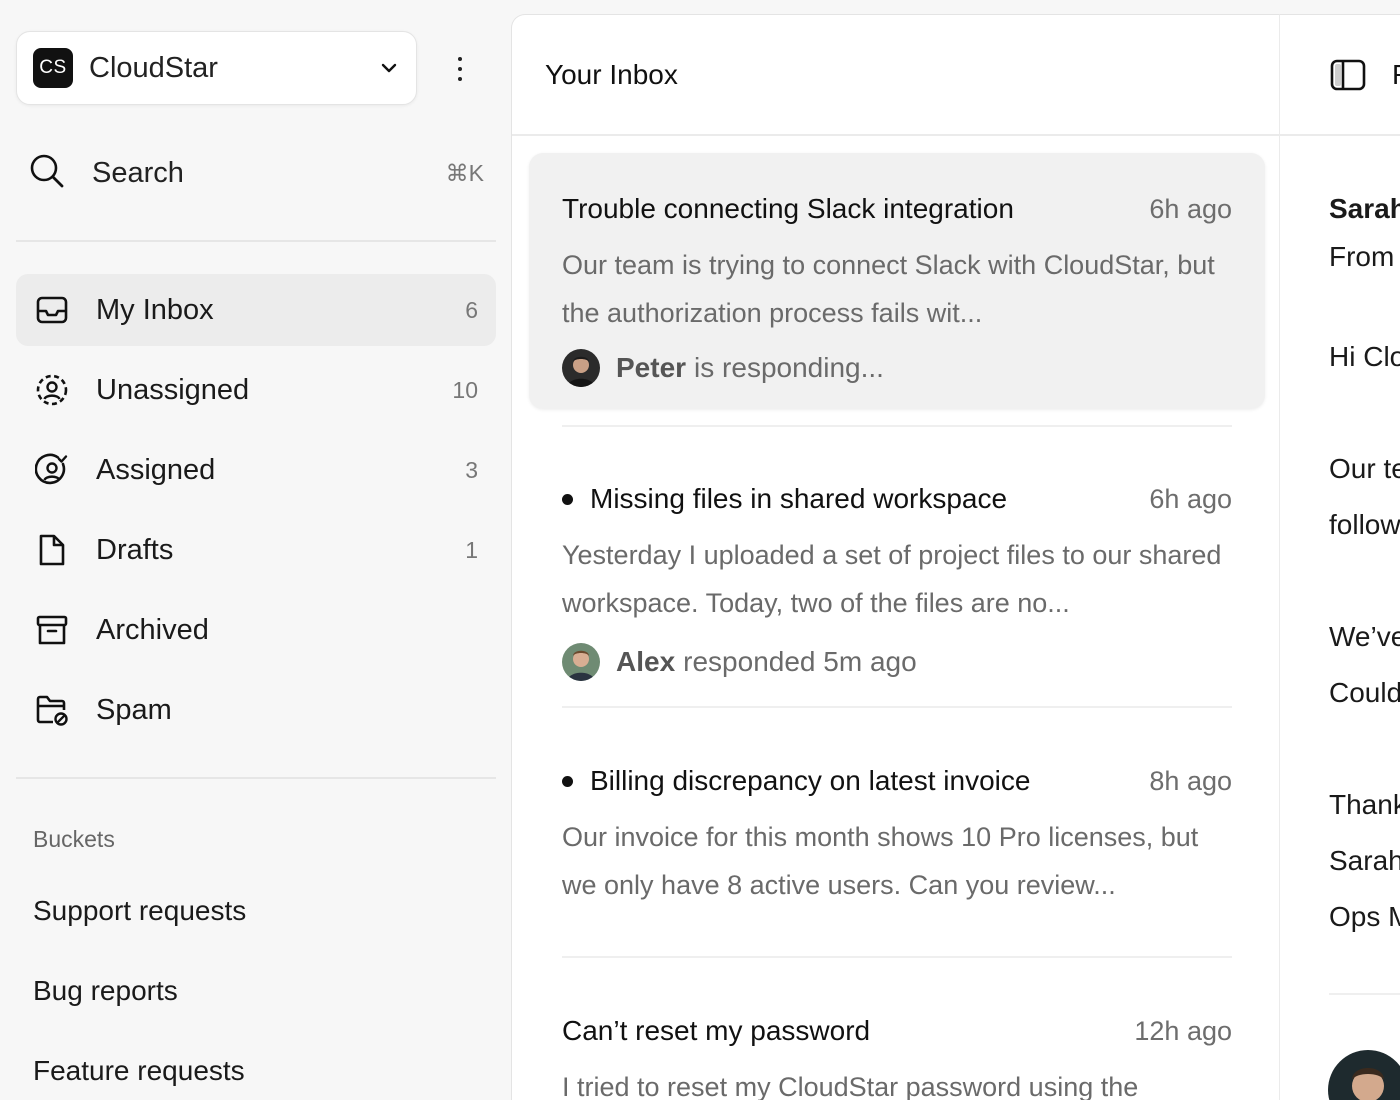  Describe the element at coordinates (52, 390) in the screenshot. I see `user-dashed-circle-icon` at that location.